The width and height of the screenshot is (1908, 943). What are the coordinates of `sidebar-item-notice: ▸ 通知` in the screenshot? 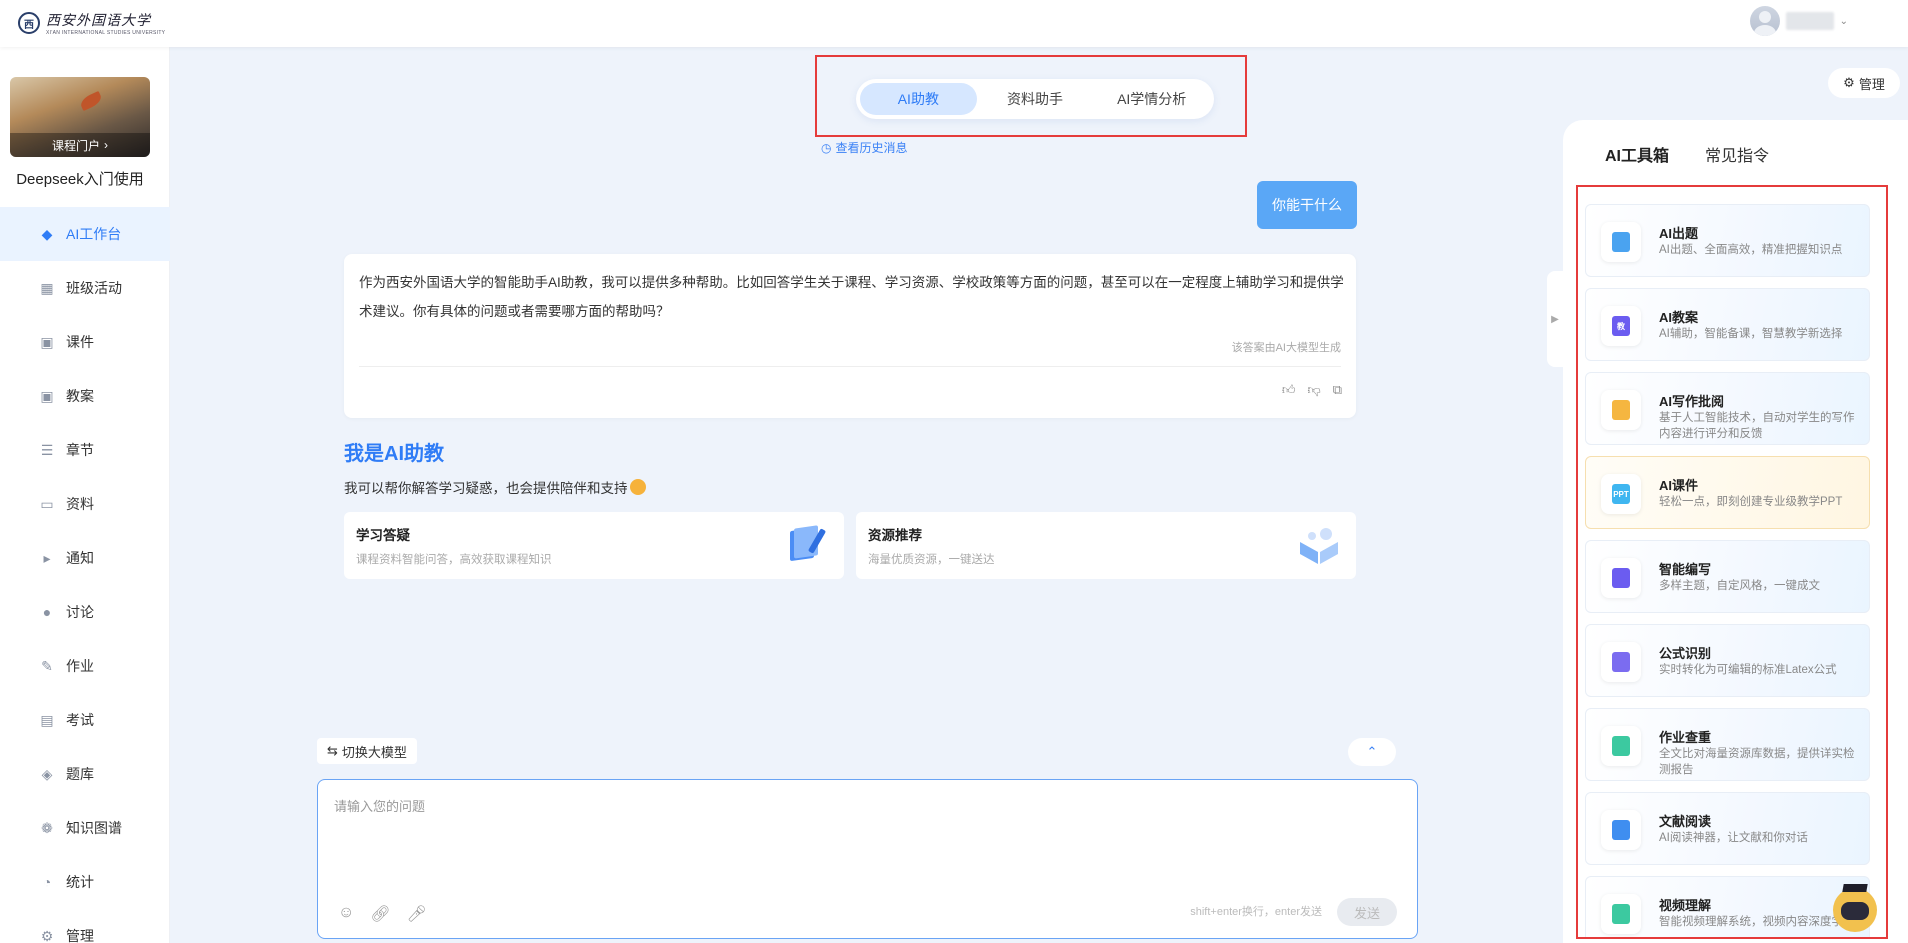 It's located at (85, 558).